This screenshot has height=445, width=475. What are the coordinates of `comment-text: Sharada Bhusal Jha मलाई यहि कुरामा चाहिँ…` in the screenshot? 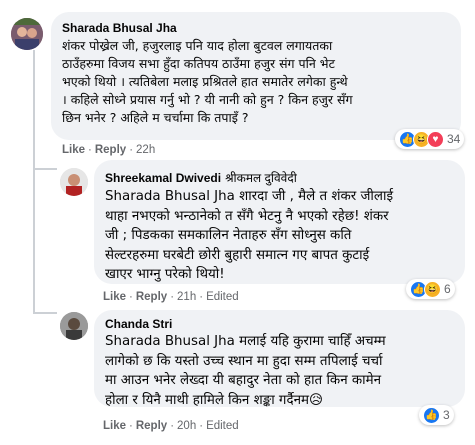 It's located at (279, 371).